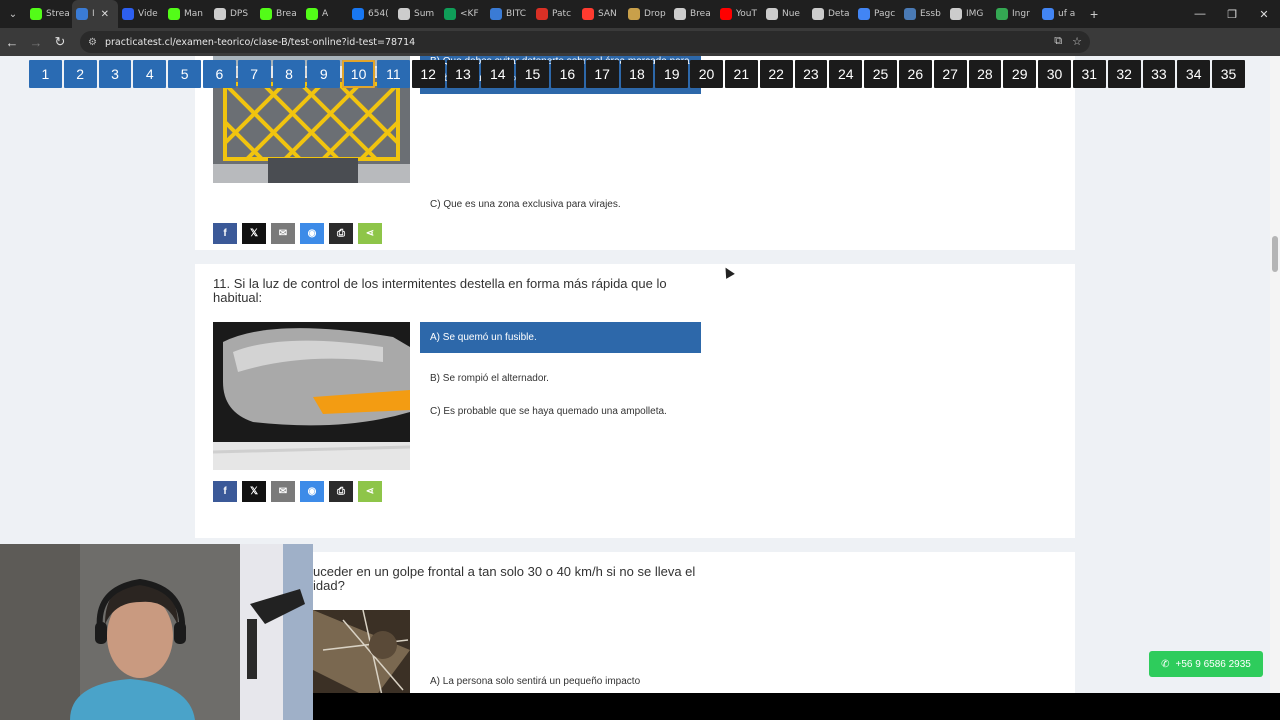  Describe the element at coordinates (13, 14) in the screenshot. I see `tab-search-icon: ⌄` at that location.